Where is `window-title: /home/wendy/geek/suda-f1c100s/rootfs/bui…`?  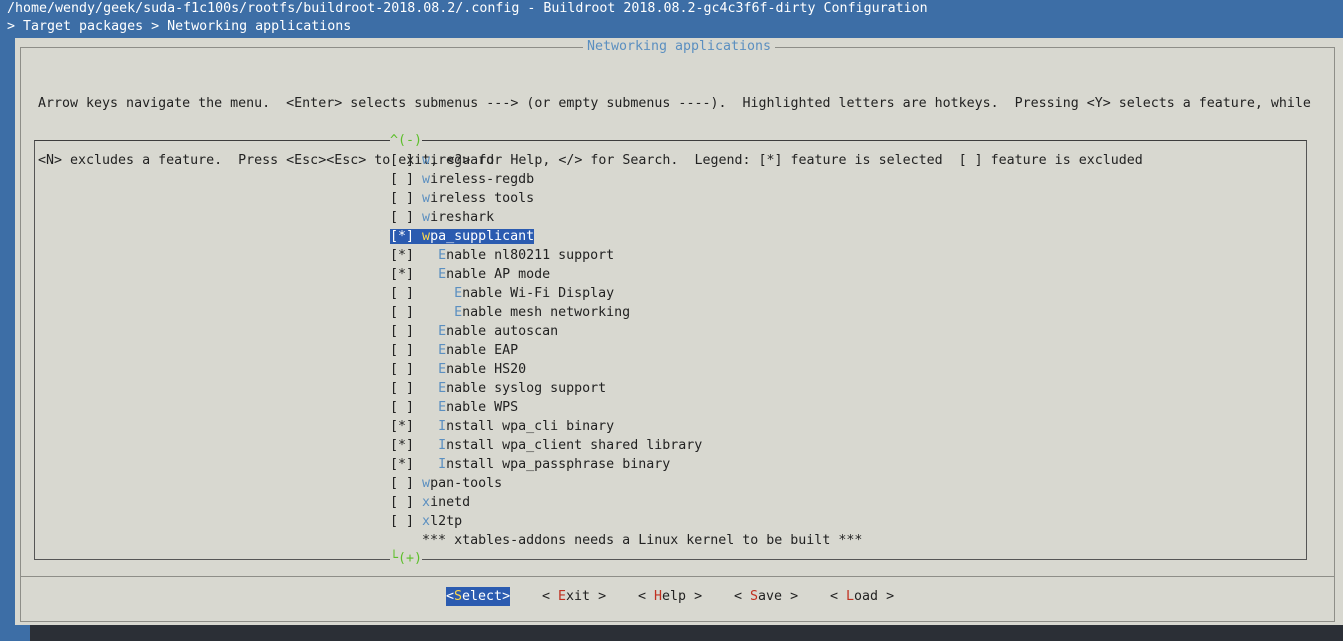 window-title: /home/wendy/geek/suda-f1c100s/rootfs/bui… is located at coordinates (467, 8).